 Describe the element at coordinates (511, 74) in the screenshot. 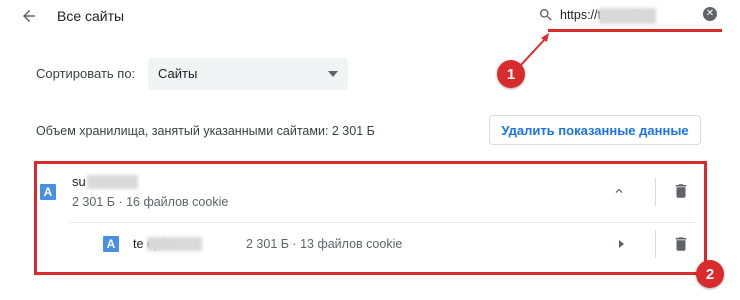

I see `annotation-badge: 1` at that location.